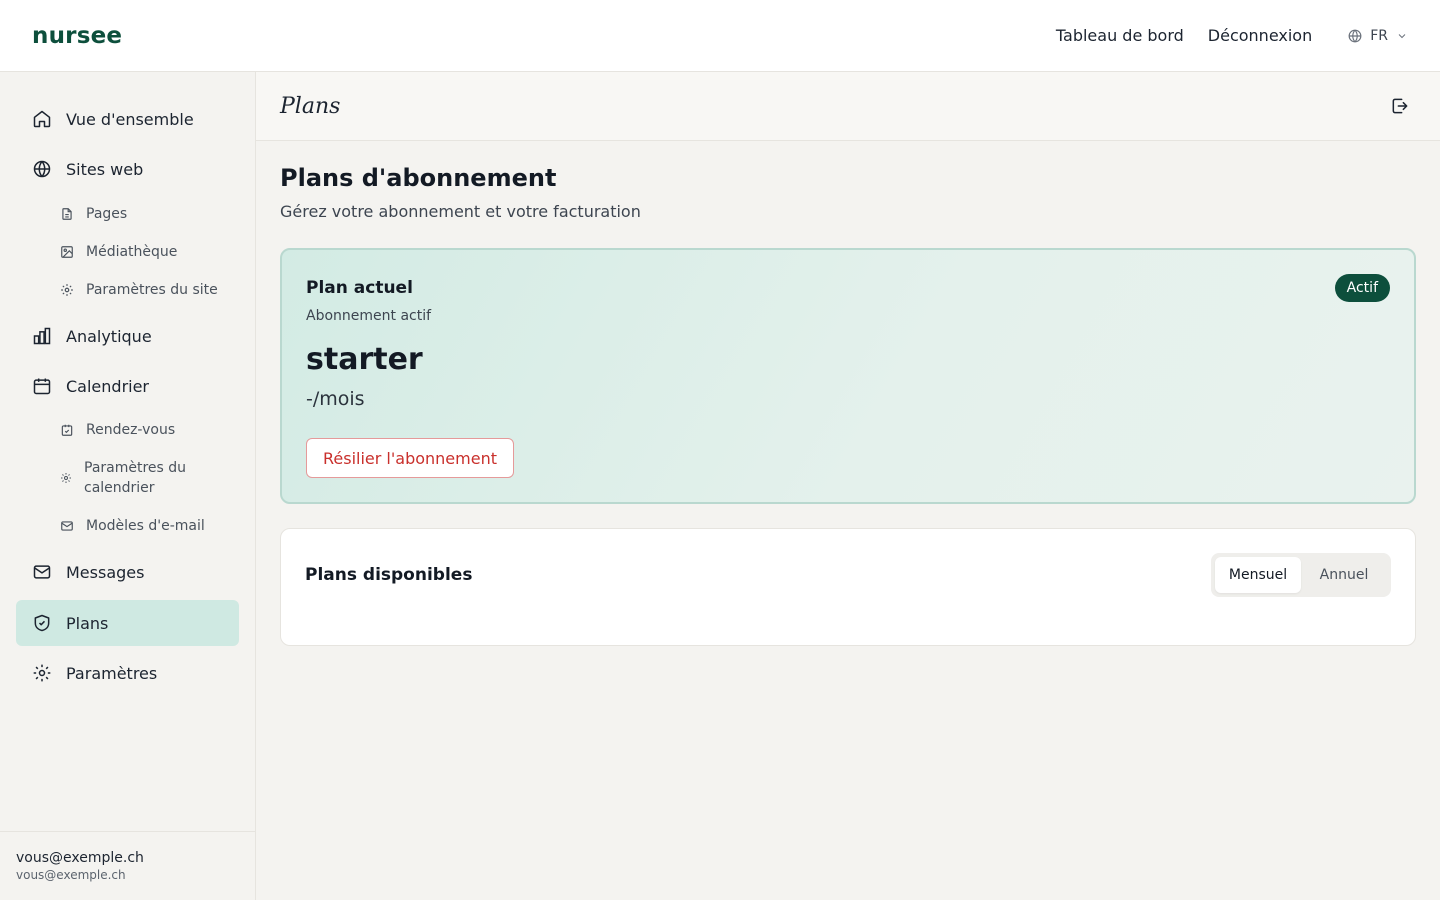 The image size is (1440, 900). Describe the element at coordinates (107, 214) in the screenshot. I see `sidebar-subitem-label: Pages` at that location.